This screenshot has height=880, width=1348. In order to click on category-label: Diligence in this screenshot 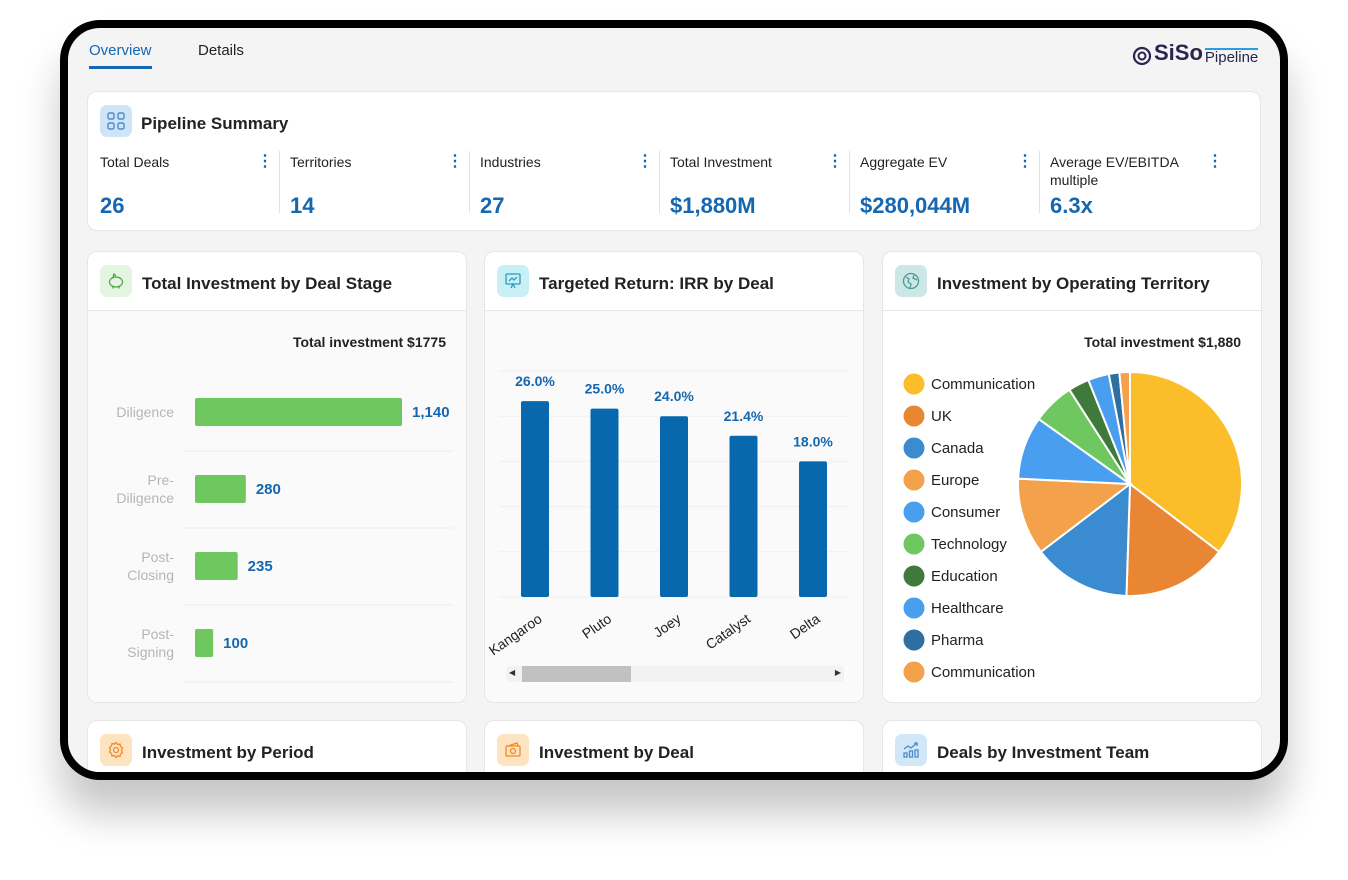, I will do `click(145, 498)`.